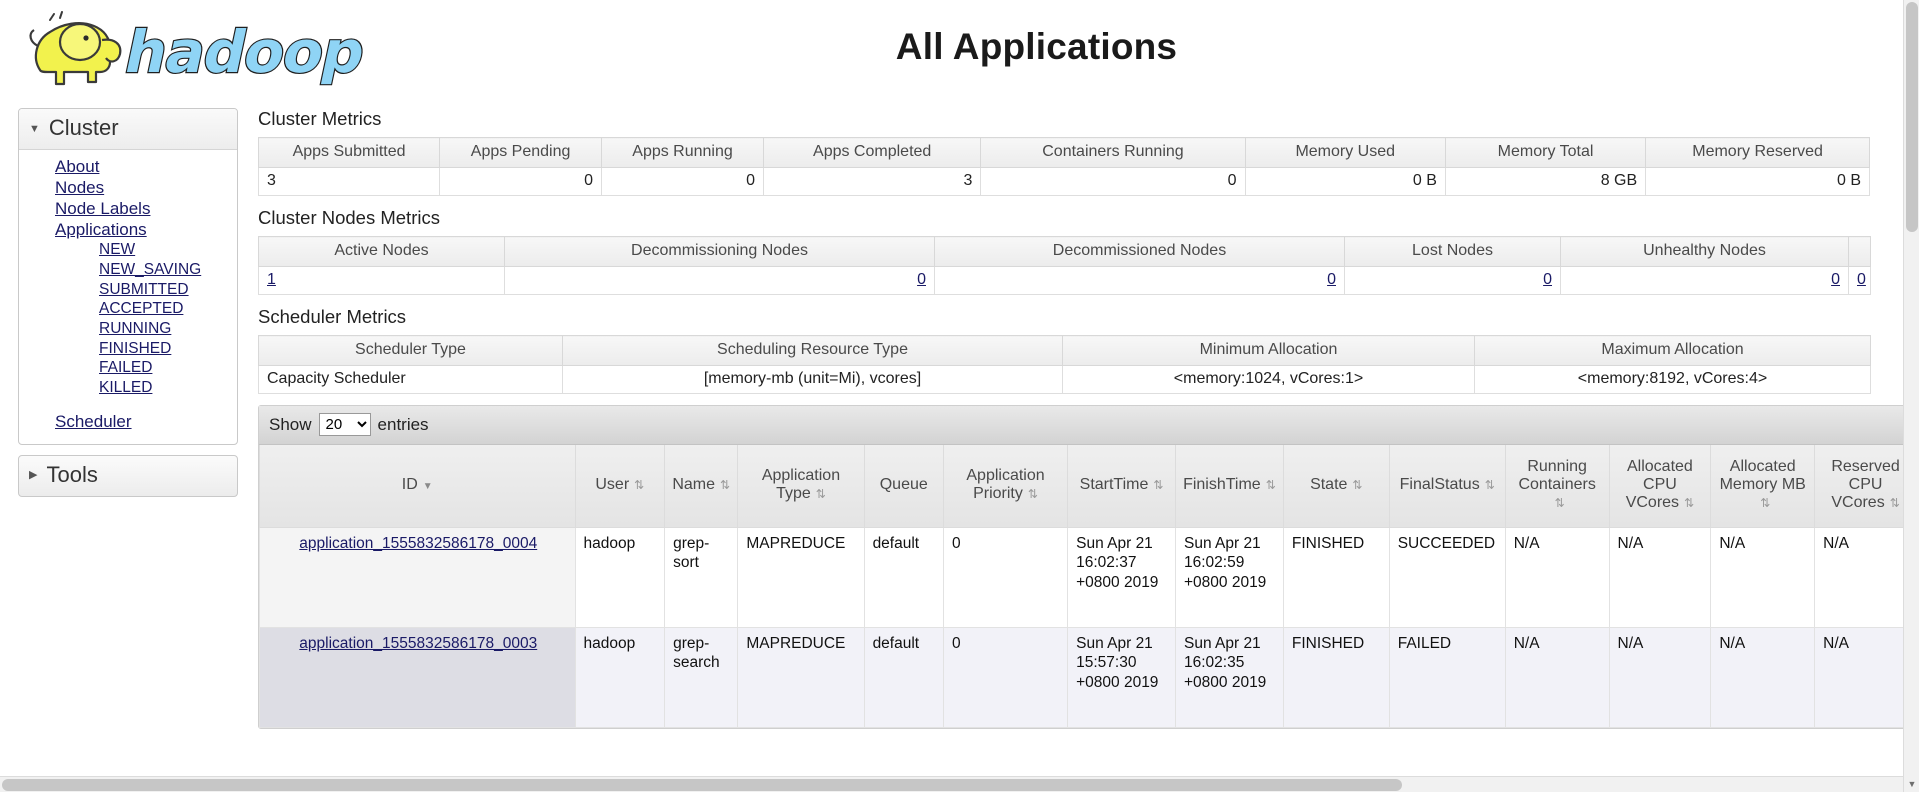 The image size is (1919, 792). Describe the element at coordinates (682, 152) in the screenshot. I see `col-apps-running: Apps Running` at that location.